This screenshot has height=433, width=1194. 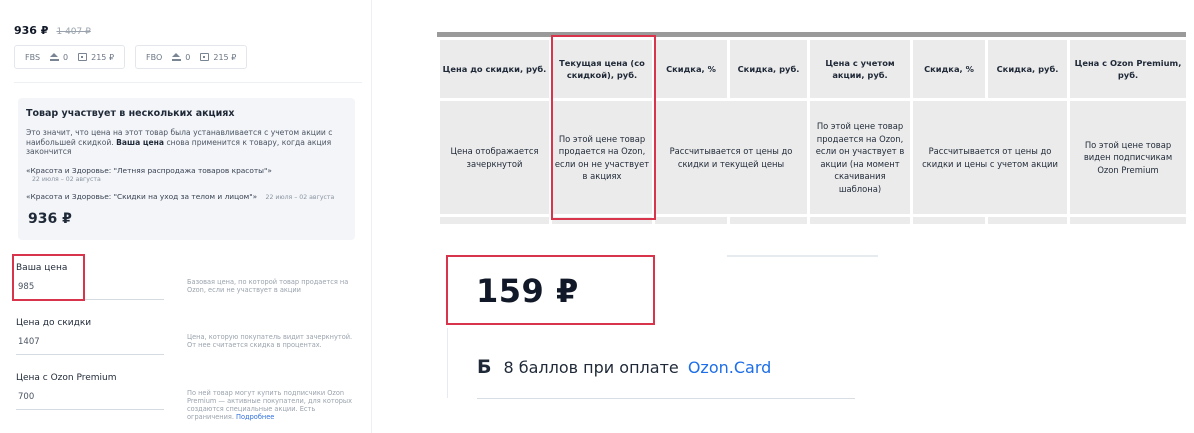 What do you see at coordinates (70, 57) in the screenshot?
I see `stock-fbs: FBS 0 215 ₽` at bounding box center [70, 57].